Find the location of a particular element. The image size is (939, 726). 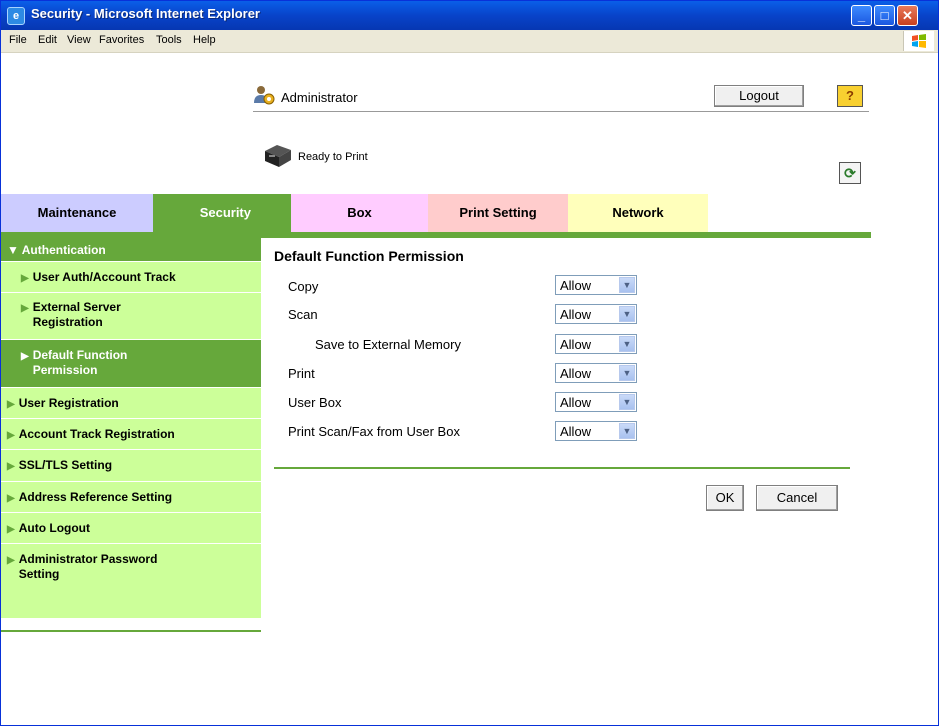

maximize-button: □ is located at coordinates (884, 15).